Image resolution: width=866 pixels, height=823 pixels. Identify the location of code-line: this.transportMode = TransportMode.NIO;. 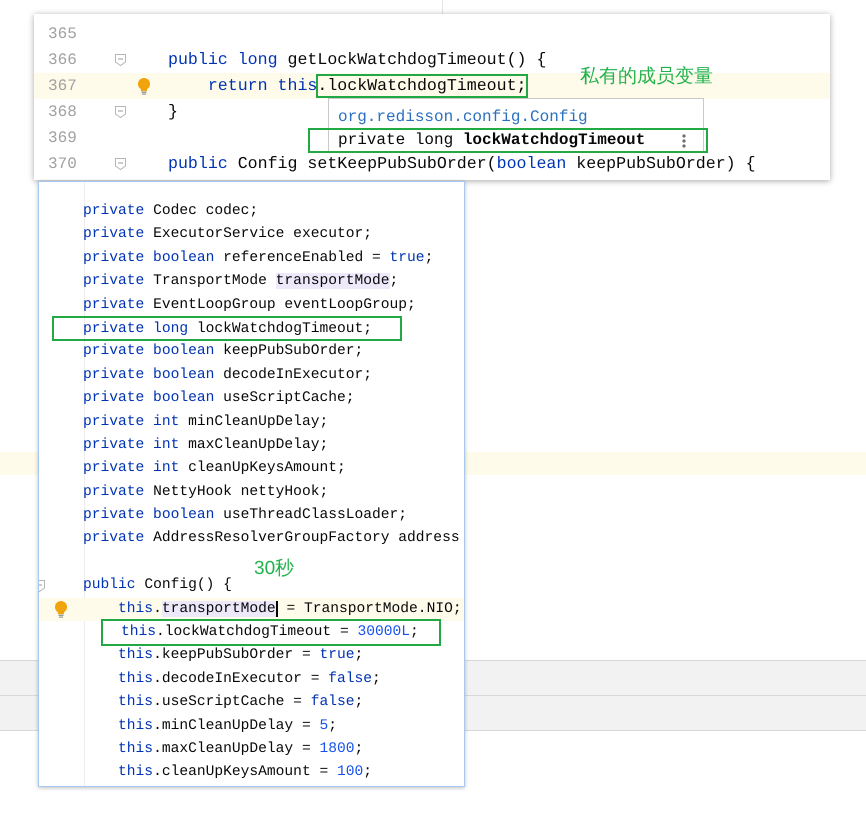
(289, 609).